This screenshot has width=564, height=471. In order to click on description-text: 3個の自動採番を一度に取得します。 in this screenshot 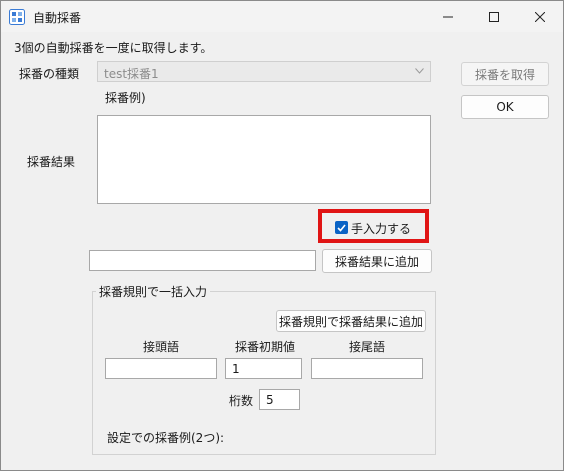, I will do `click(113, 48)`.